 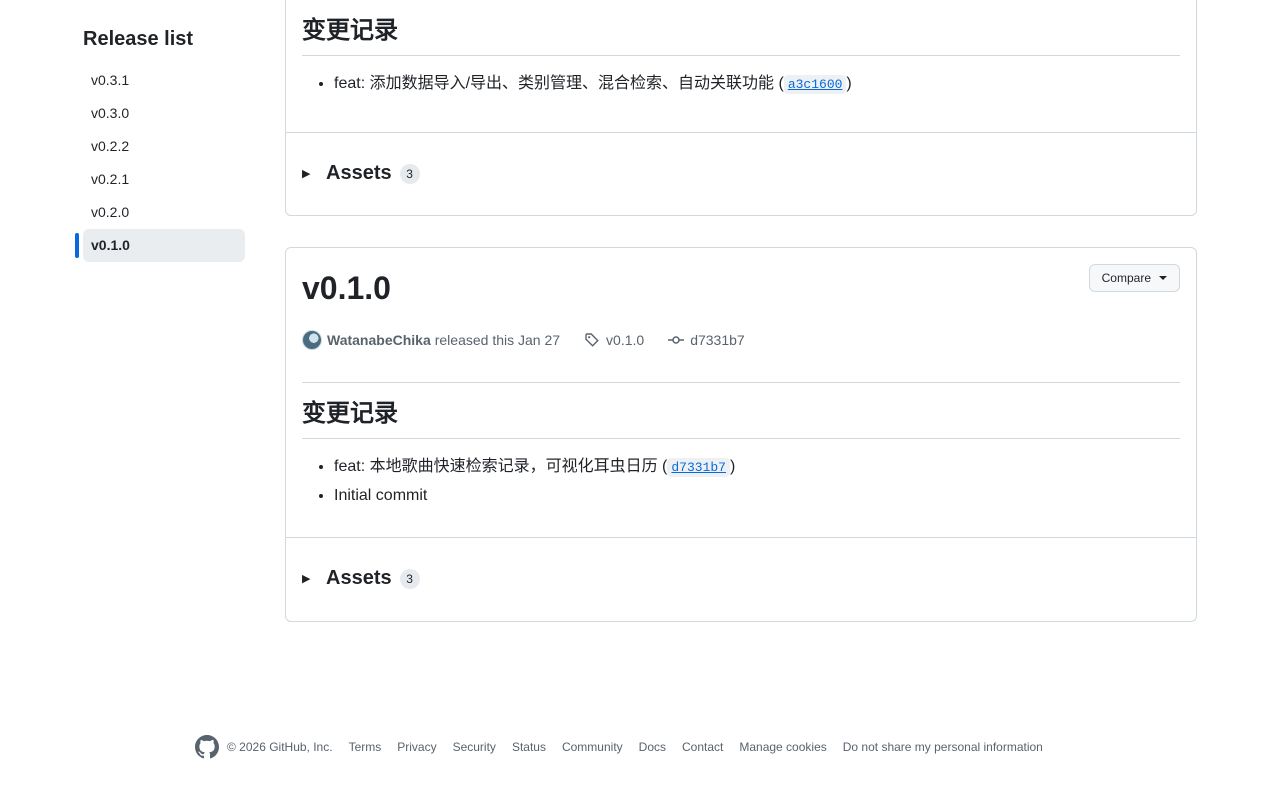 What do you see at coordinates (702, 747) in the screenshot?
I see `footer-link-contact: Contact` at bounding box center [702, 747].